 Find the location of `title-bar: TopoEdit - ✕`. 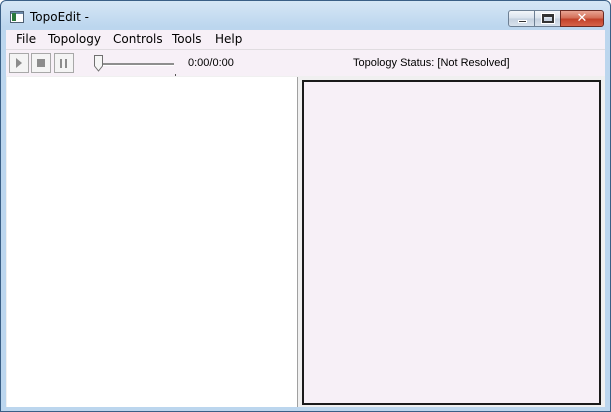

title-bar: TopoEdit - ✕ is located at coordinates (305, 15).